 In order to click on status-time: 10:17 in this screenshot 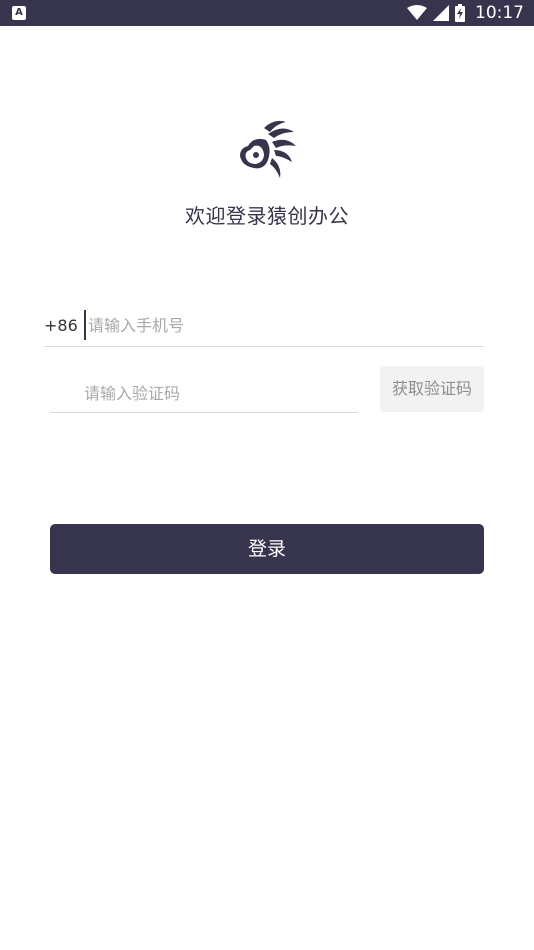, I will do `click(499, 13)`.